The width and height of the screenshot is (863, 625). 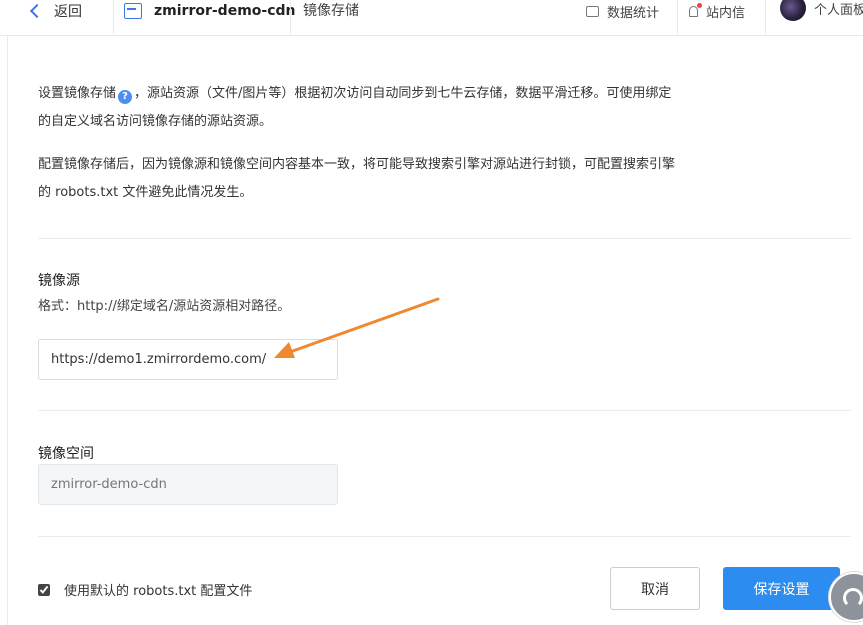 I want to click on robots-checkbox-label: 使用默认的 robots.txt 配置文件, so click(x=158, y=591).